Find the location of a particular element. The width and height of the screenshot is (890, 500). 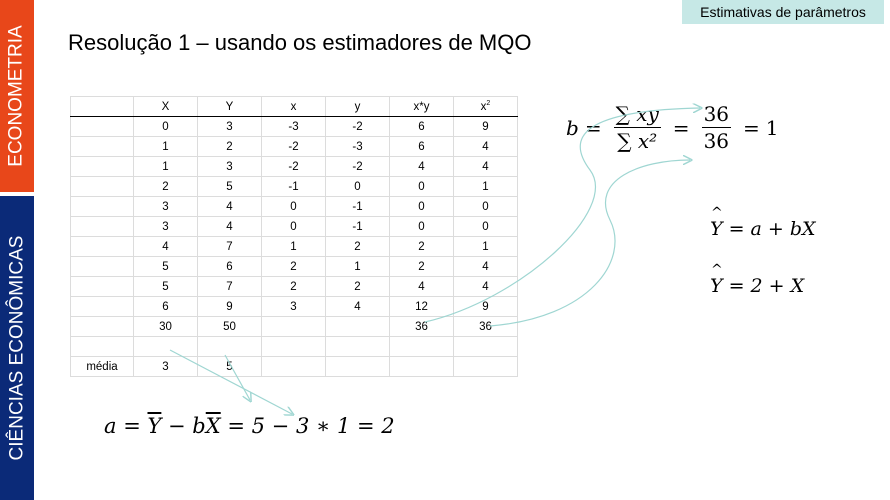

arrow-sum-x2-to-b is located at coordinates (589, 243).